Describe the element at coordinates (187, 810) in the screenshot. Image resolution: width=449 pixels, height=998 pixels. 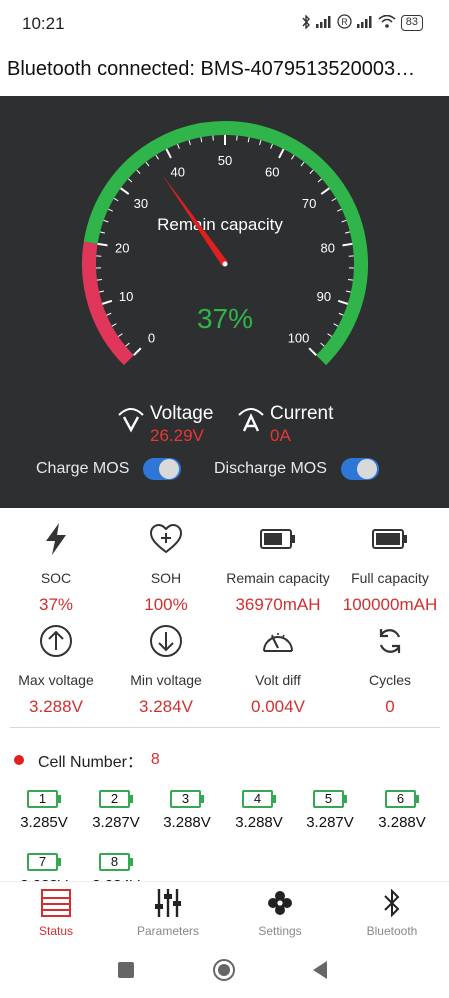
I see `cell-item: 3 3.288V` at that location.